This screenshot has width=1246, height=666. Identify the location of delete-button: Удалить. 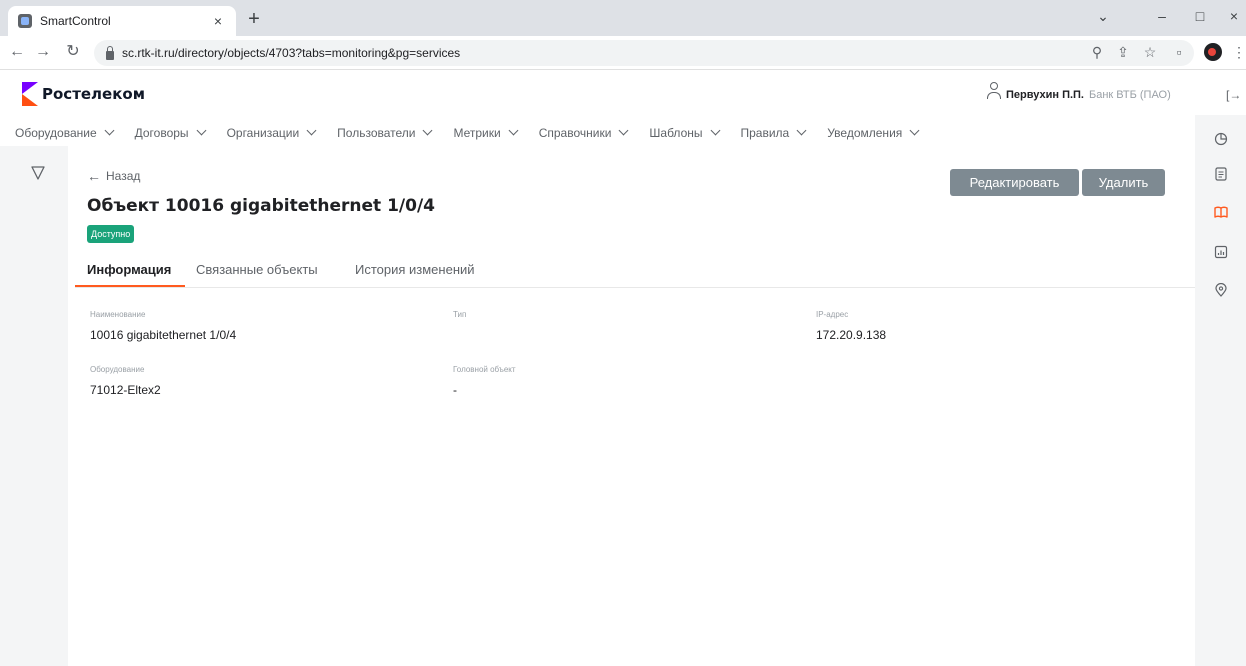
(1123, 182).